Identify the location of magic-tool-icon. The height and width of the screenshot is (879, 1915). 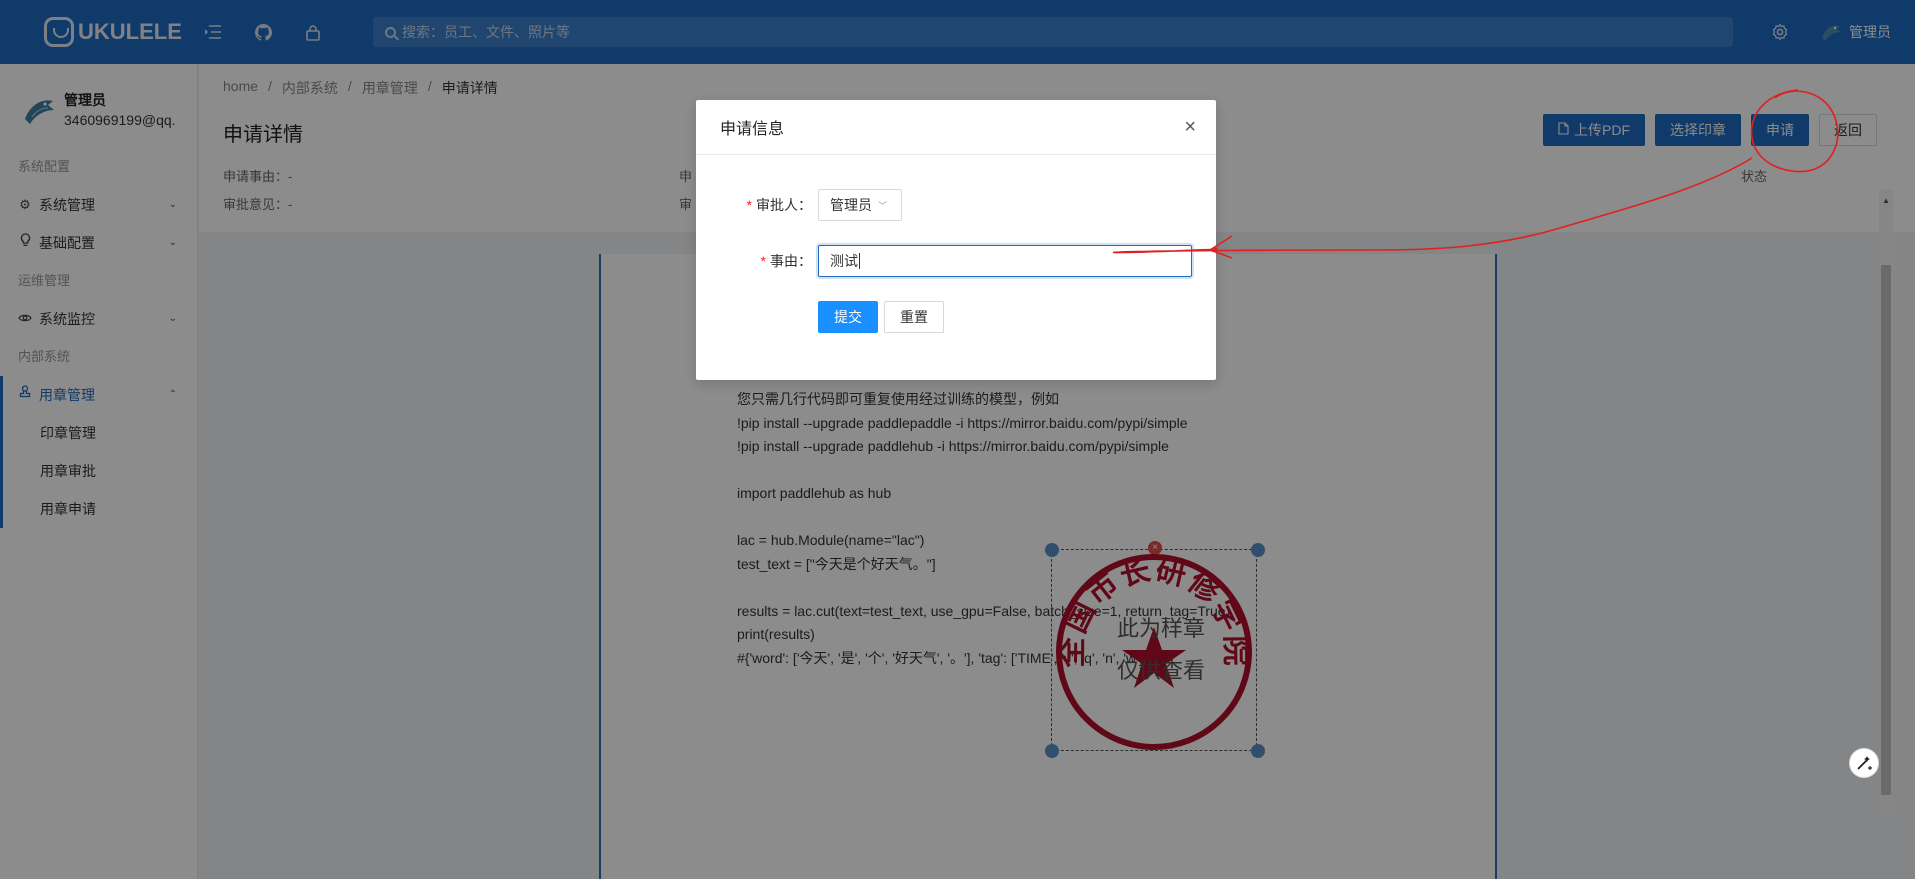
(1864, 763).